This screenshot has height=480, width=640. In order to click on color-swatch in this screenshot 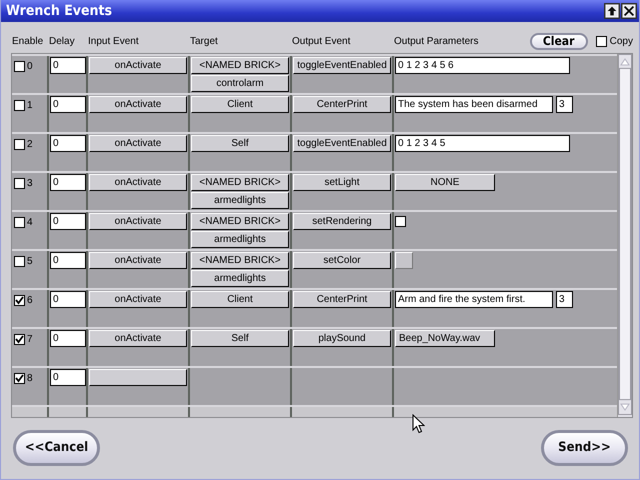, I will do `click(404, 260)`.